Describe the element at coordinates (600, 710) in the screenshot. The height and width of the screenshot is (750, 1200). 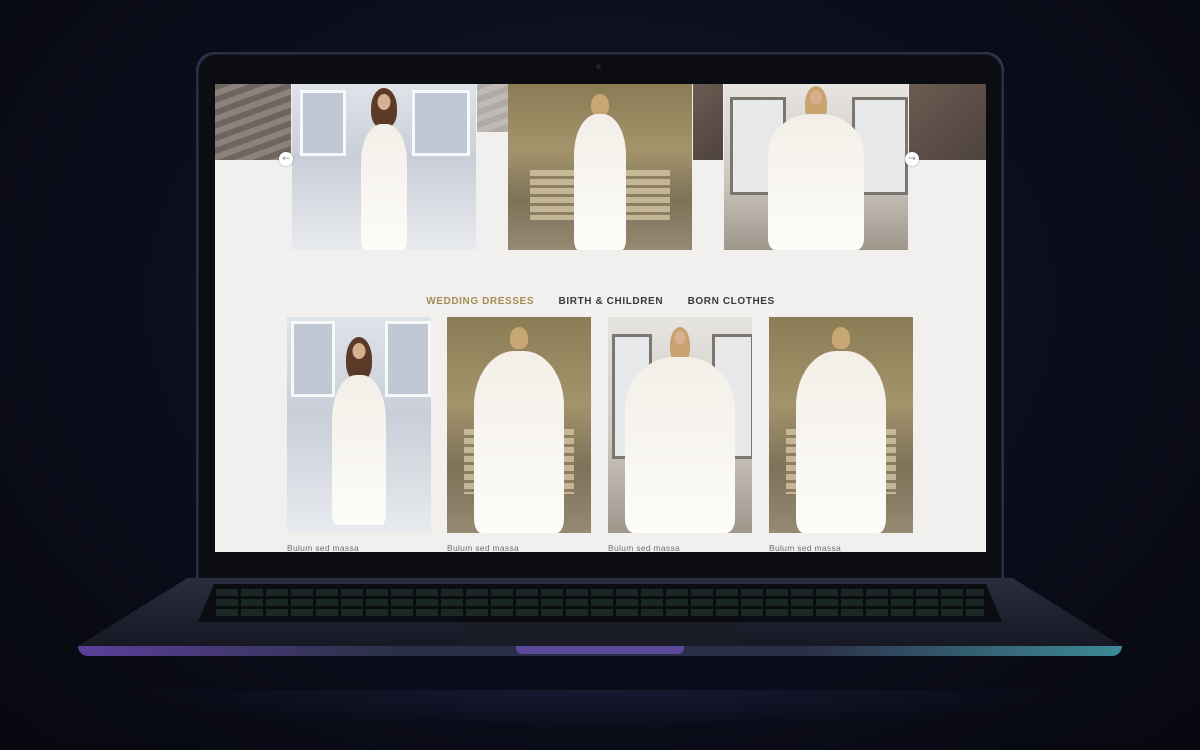
I see `surface-reflection` at that location.